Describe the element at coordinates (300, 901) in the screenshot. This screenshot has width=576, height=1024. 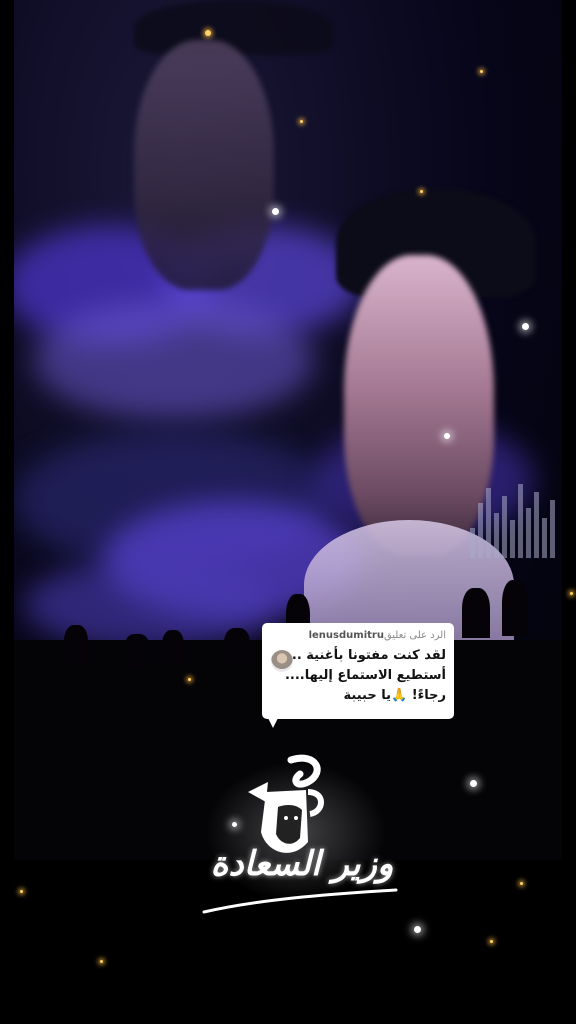
I see `logo-underline-icon` at that location.